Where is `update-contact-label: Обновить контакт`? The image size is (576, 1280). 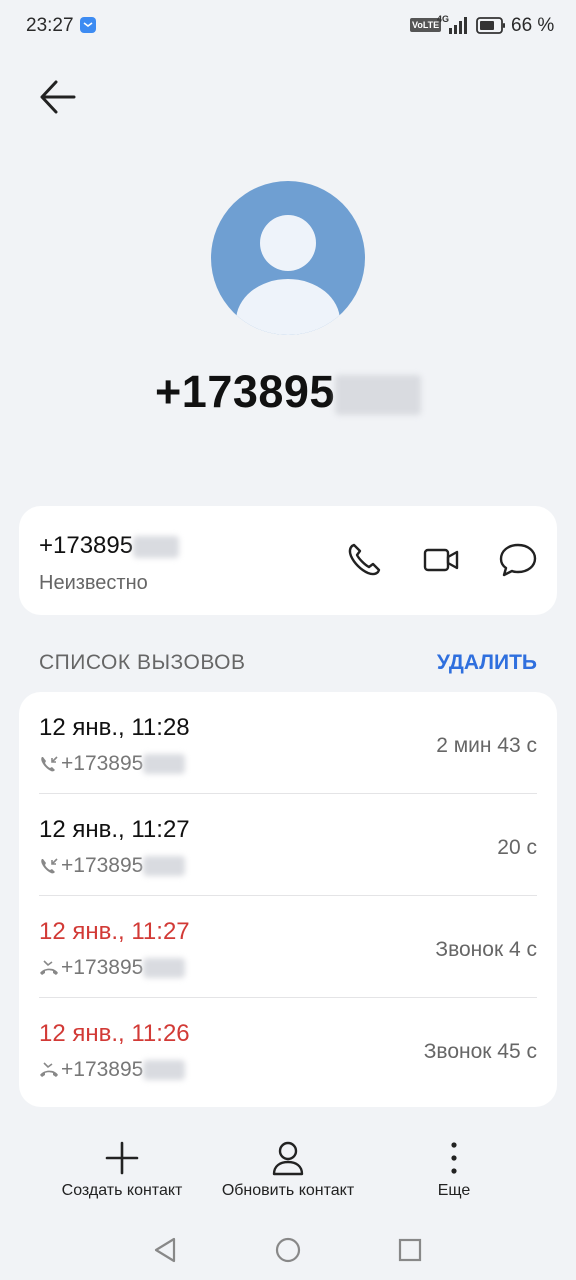 update-contact-label: Обновить контакт is located at coordinates (288, 1190).